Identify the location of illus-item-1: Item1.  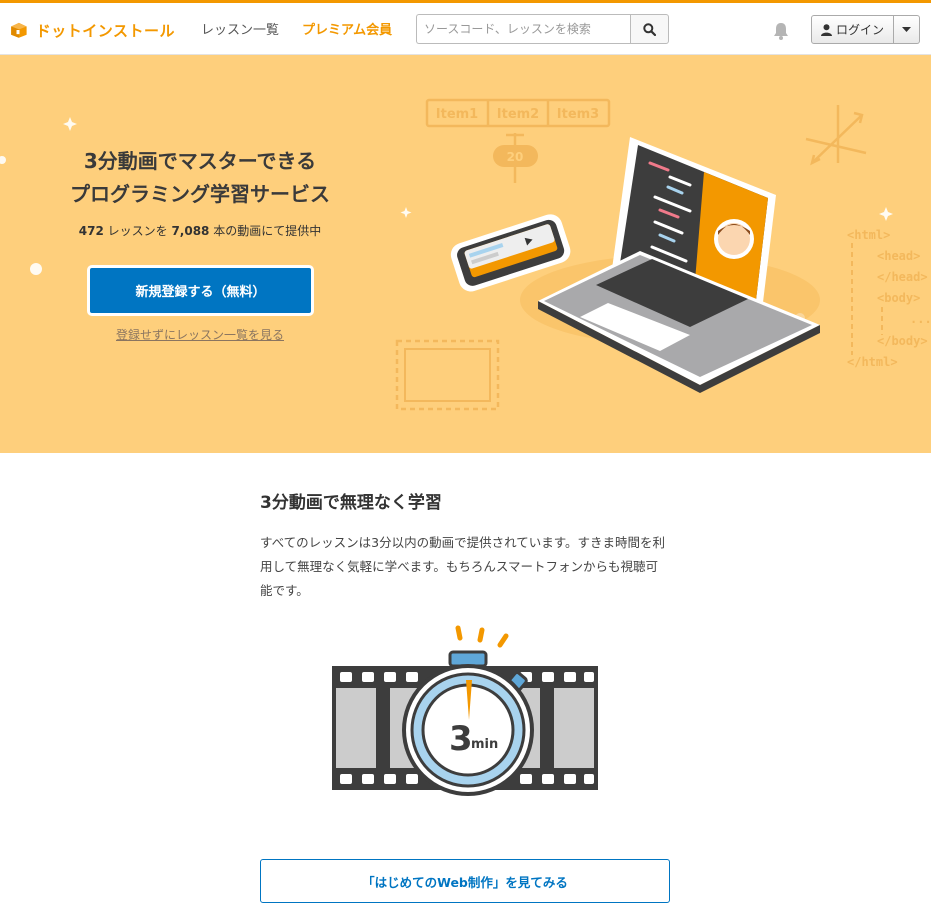
(457, 114).